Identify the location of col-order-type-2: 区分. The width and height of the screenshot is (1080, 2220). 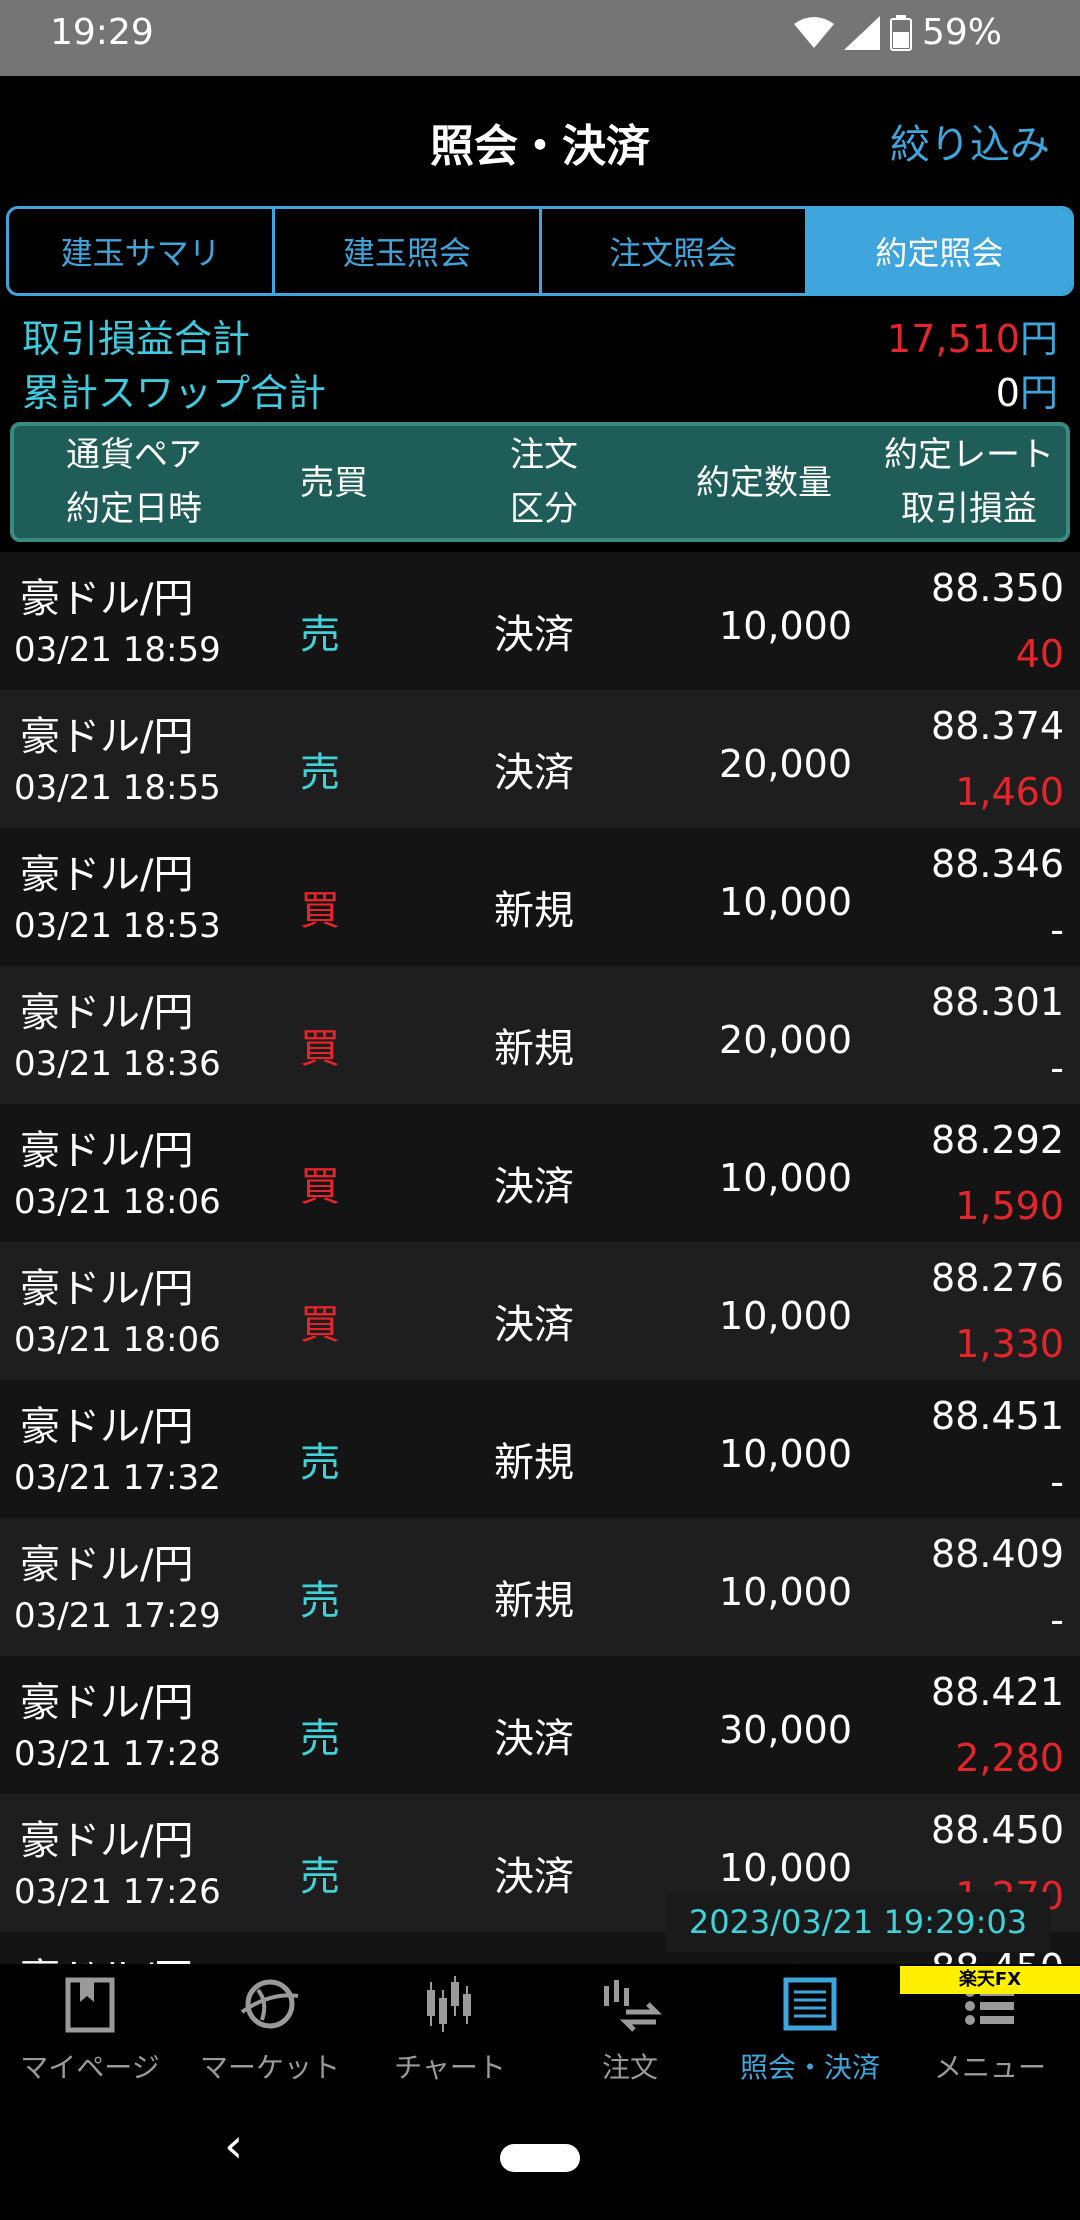
(544, 509).